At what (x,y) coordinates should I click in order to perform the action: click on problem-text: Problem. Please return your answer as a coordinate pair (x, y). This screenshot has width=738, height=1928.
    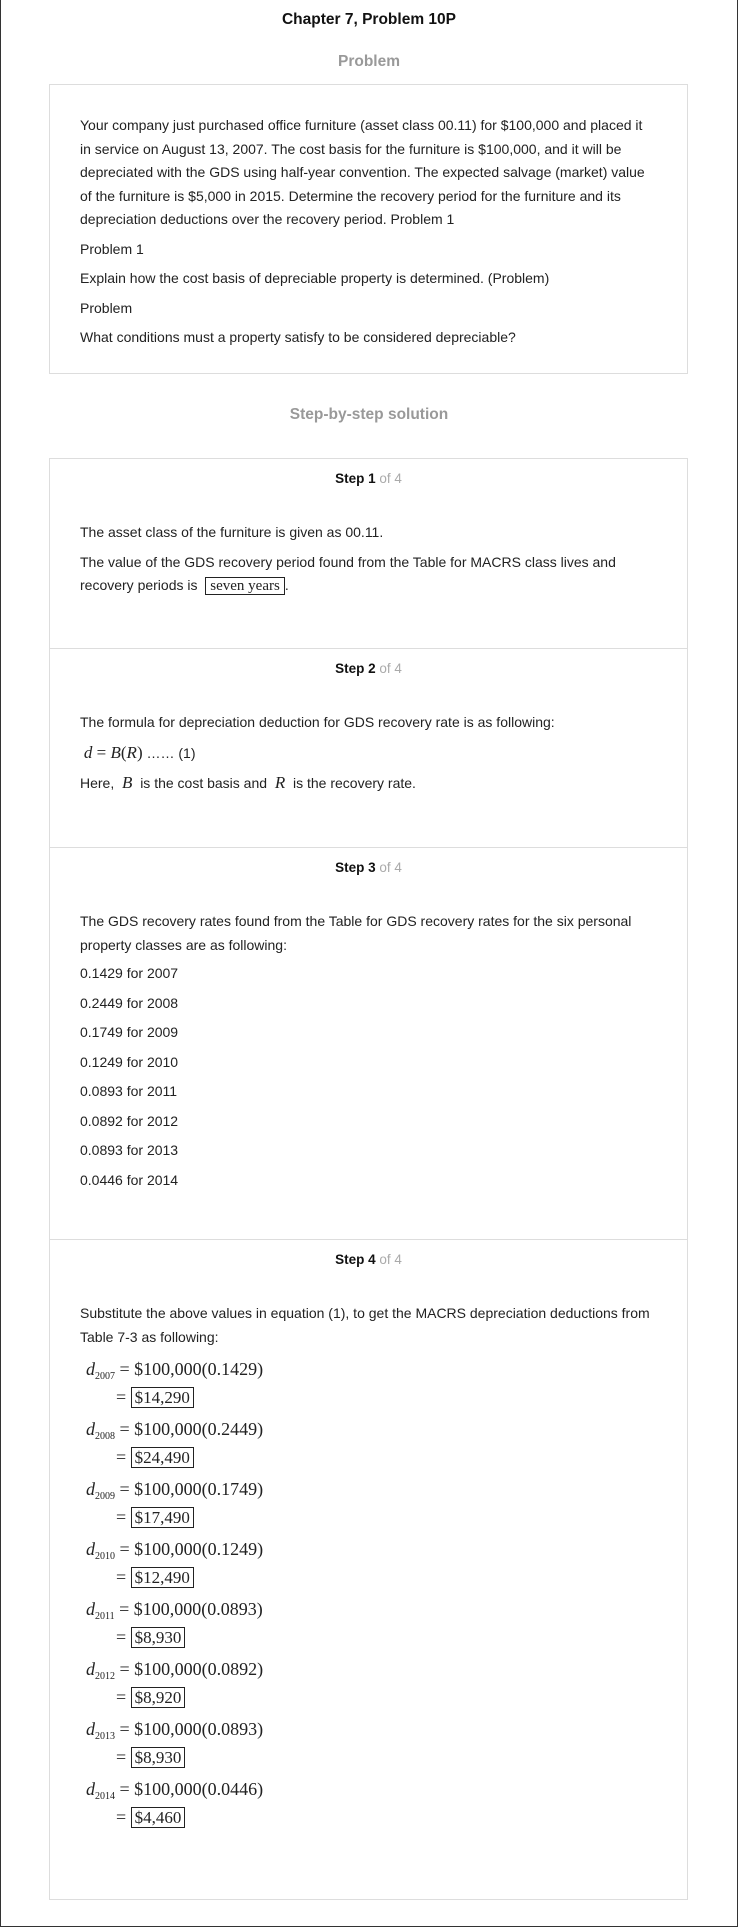
    Looking at the image, I should click on (106, 307).